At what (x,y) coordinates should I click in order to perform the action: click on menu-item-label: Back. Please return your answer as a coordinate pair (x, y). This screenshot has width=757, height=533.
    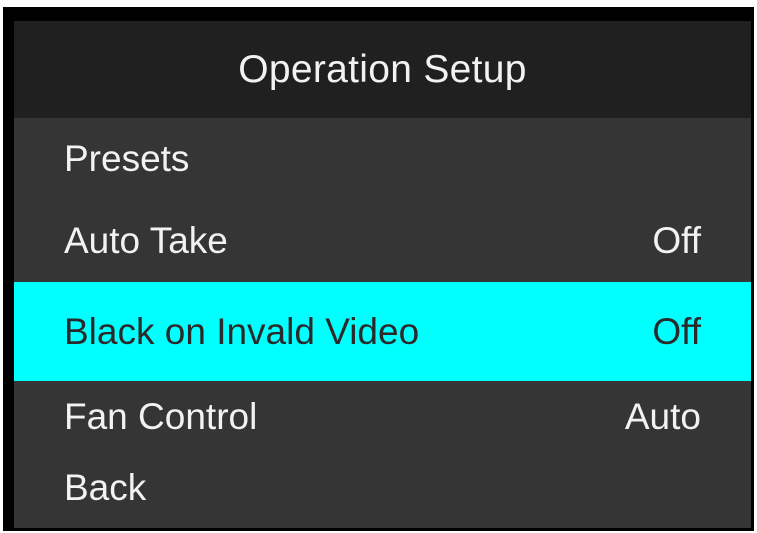
    Looking at the image, I should click on (105, 487).